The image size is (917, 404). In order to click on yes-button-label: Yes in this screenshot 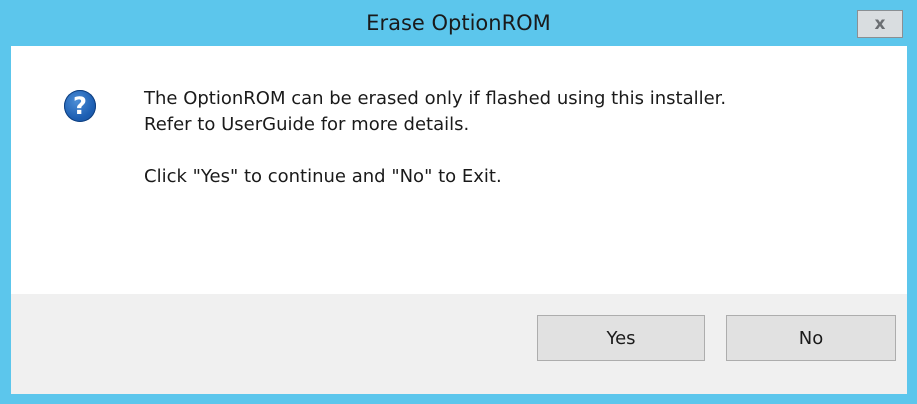, I will do `click(621, 338)`.